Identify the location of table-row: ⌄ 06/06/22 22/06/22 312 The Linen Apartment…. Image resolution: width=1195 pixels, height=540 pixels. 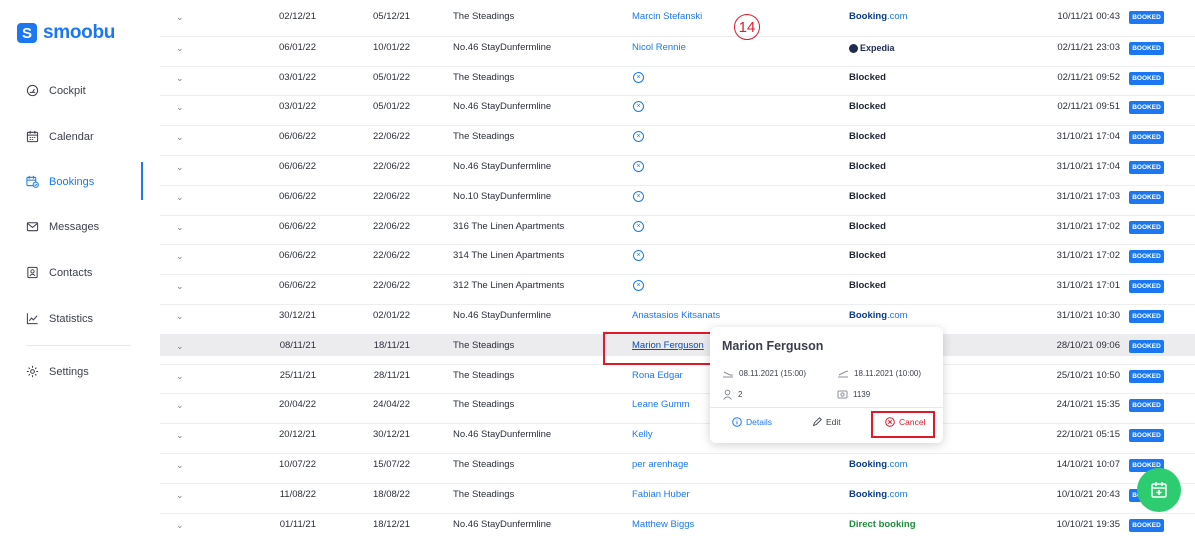
(677, 285).